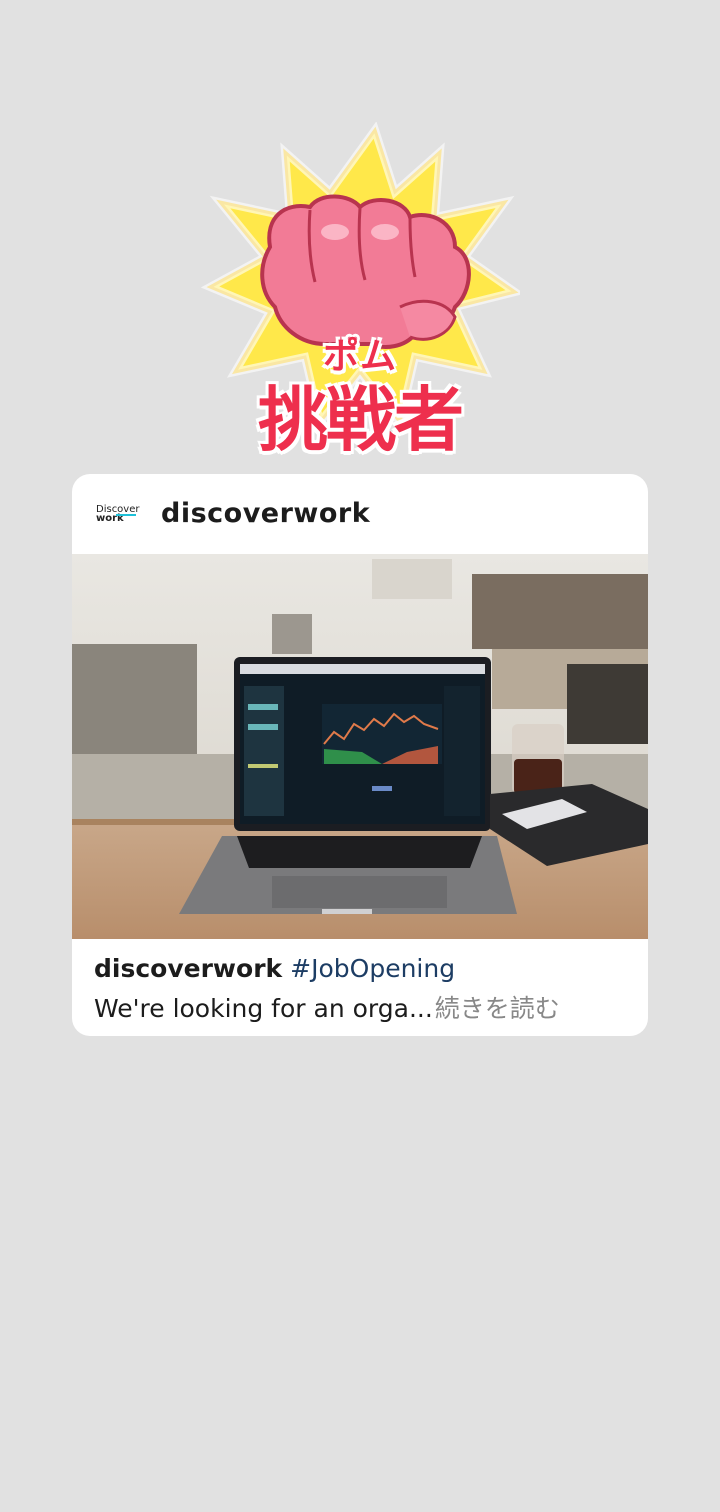 This screenshot has height=1512, width=720. Describe the element at coordinates (126, 515) in the screenshot. I see `logo-accent` at that location.